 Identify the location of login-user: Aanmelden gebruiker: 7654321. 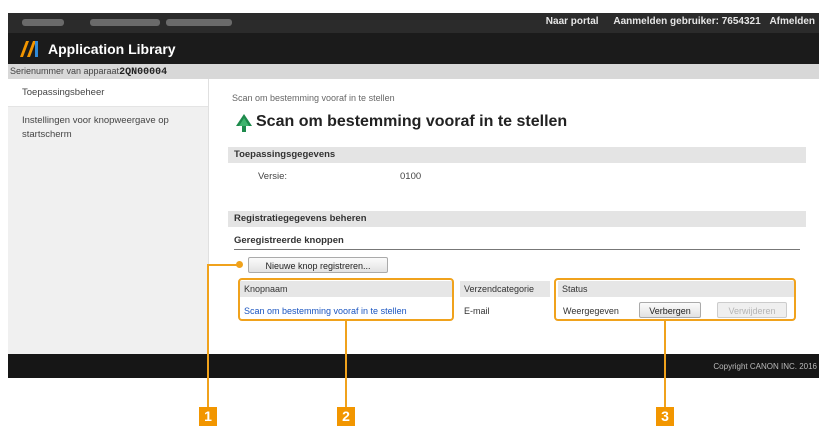
(687, 21).